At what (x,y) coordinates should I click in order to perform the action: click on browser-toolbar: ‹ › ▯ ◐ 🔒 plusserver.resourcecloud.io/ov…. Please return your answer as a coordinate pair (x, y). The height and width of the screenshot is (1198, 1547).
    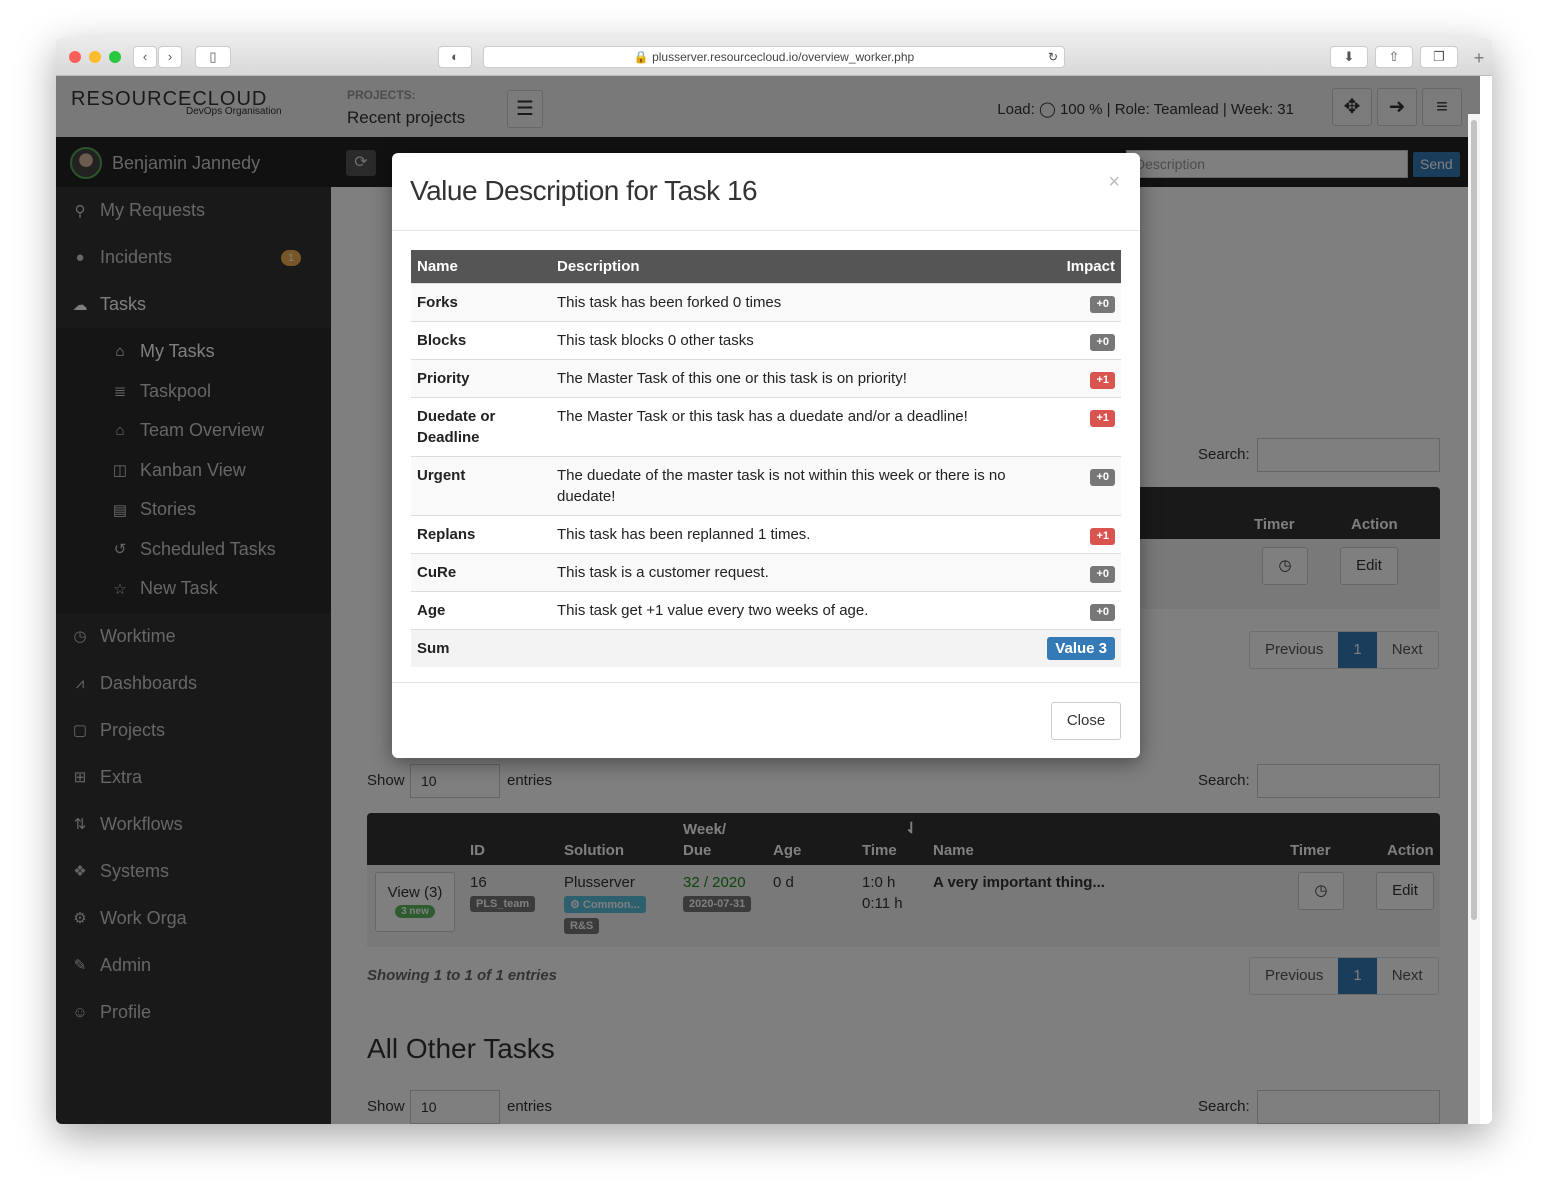
    Looking at the image, I should click on (774, 57).